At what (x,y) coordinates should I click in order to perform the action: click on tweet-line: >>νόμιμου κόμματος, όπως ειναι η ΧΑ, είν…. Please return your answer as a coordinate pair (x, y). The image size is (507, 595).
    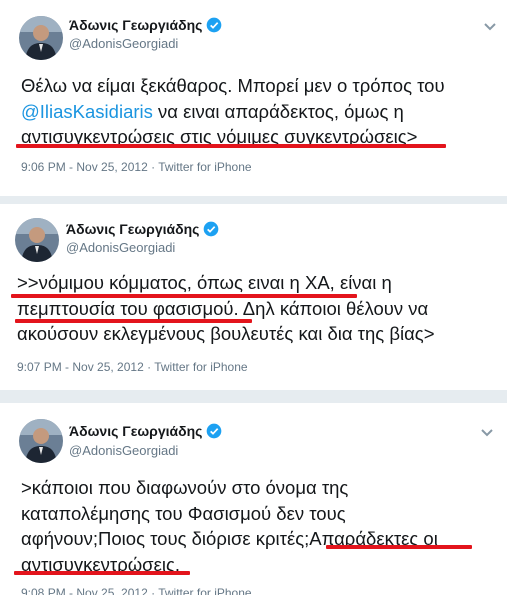
    Looking at the image, I should click on (204, 282).